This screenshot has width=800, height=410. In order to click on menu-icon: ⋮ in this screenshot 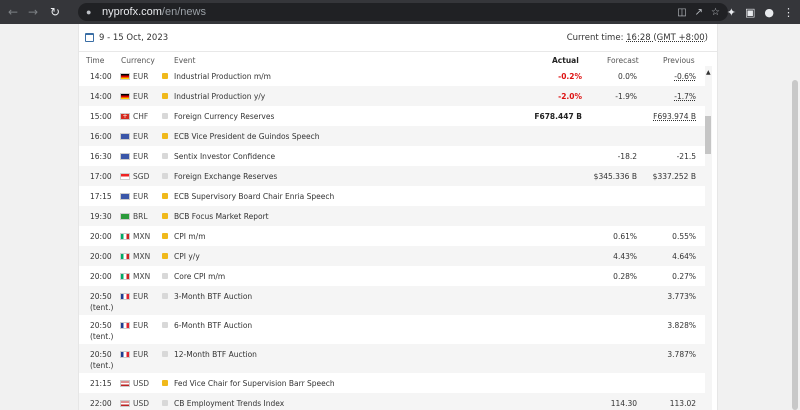, I will do `click(788, 12)`.